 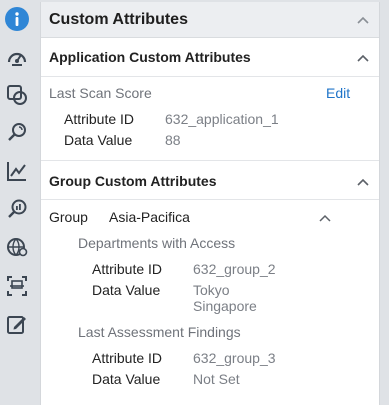 What do you see at coordinates (222, 119) in the screenshot?
I see `attribute-id-value: 632_application_1` at bounding box center [222, 119].